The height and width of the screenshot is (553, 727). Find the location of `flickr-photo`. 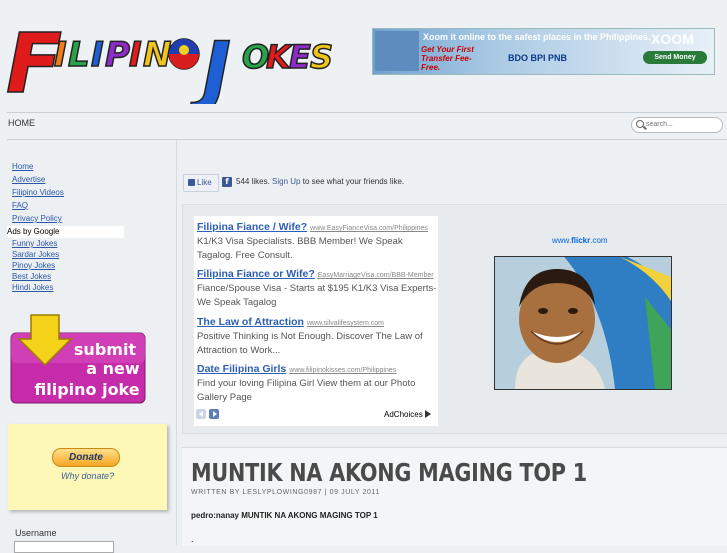

flickr-photo is located at coordinates (583, 323).